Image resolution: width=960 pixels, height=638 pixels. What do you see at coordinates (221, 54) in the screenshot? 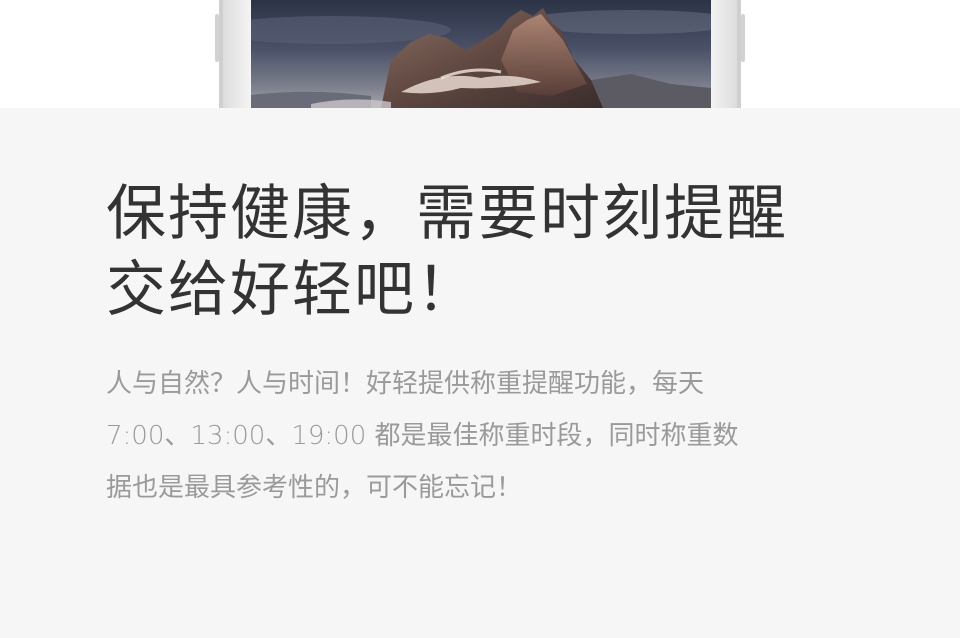
I see `phone-edge-left` at bounding box center [221, 54].